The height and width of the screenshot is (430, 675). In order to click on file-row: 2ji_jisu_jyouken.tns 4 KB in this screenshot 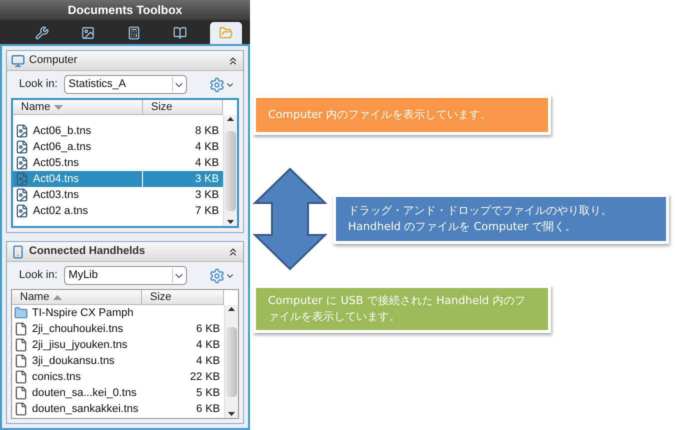, I will do `click(118, 345)`.